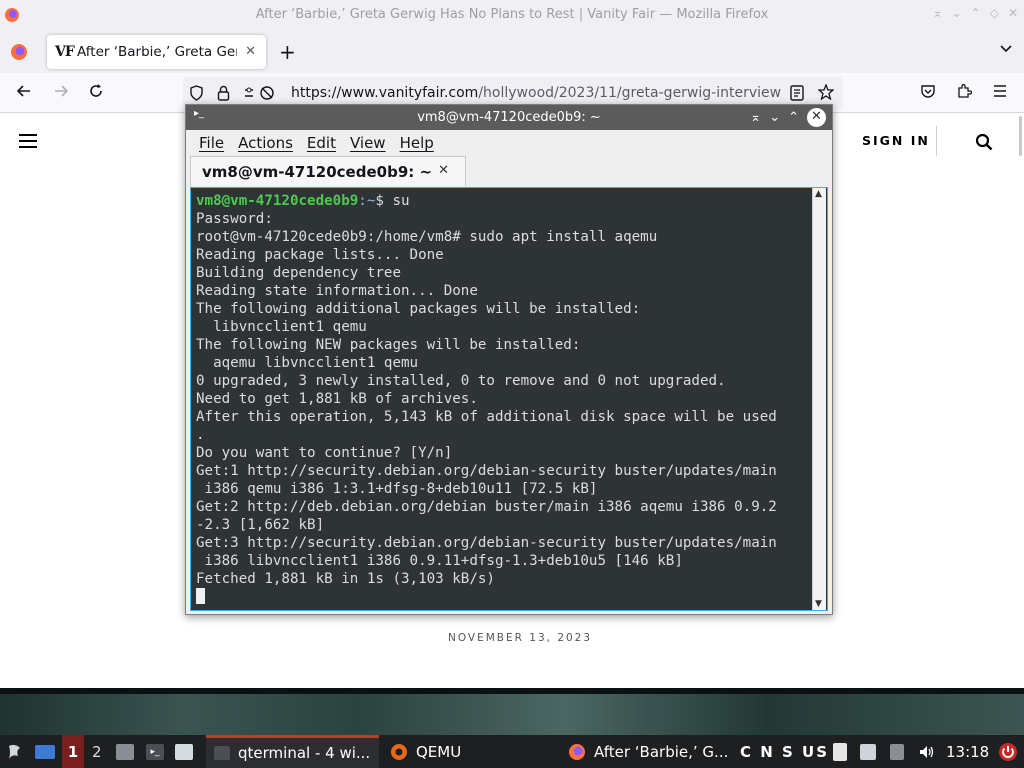 The image size is (1024, 768). I want to click on terminal-cursor, so click(200, 596).